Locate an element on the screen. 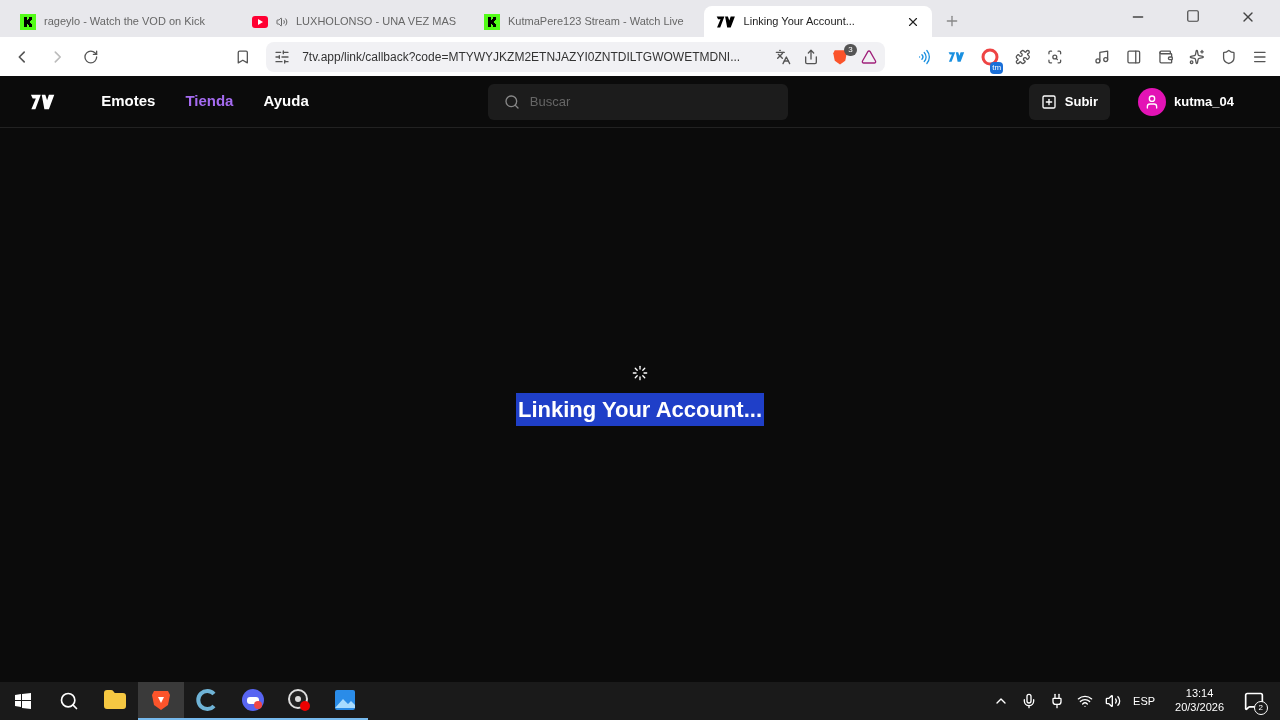 Image resolution: width=1280 pixels, height=720 pixels. tab-title: LUXHOLONSO - UNA VEZ MAS is located at coordinates (376, 22).